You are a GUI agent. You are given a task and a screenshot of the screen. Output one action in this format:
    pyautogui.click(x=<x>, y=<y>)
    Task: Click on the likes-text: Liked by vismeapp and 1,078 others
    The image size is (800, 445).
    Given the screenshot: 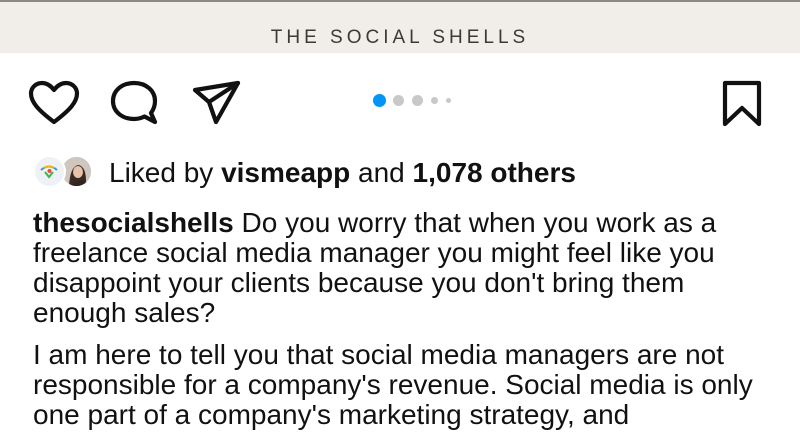 What is the action you would take?
    pyautogui.click(x=342, y=173)
    